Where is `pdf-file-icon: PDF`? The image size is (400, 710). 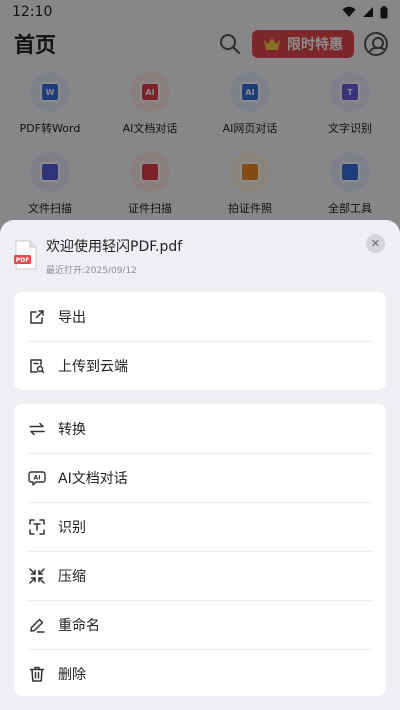 pdf-file-icon: PDF is located at coordinates (25, 255).